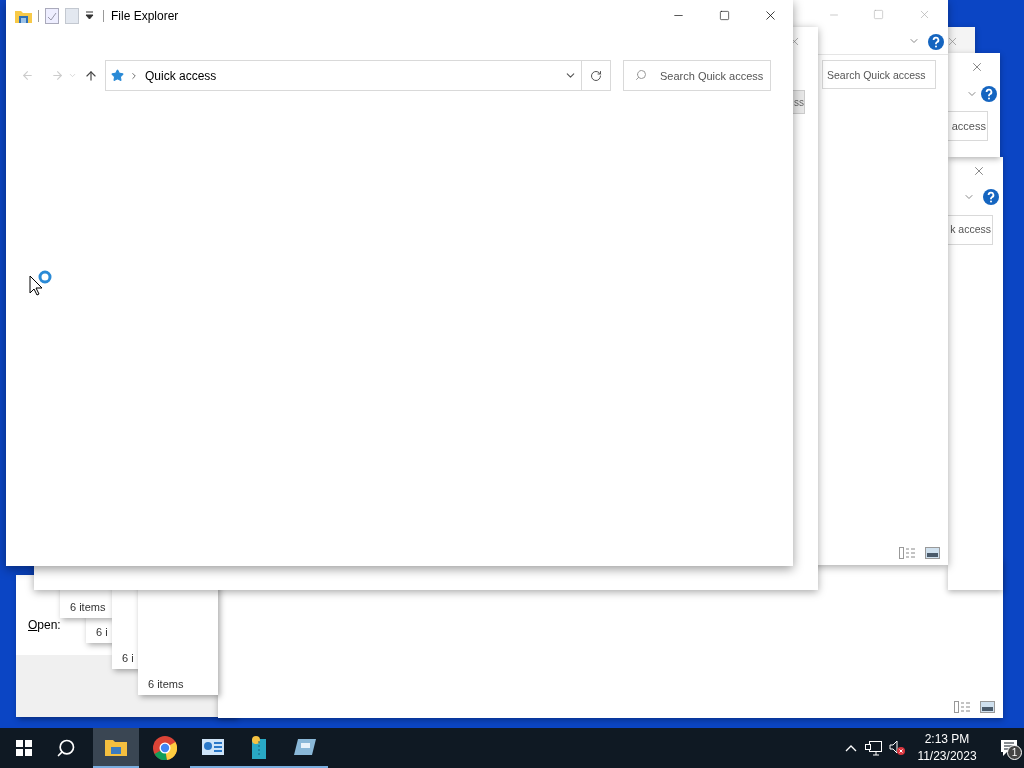 This screenshot has height=768, width=1024. What do you see at coordinates (358, 75) in the screenshot?
I see `address-bar: Quick access` at bounding box center [358, 75].